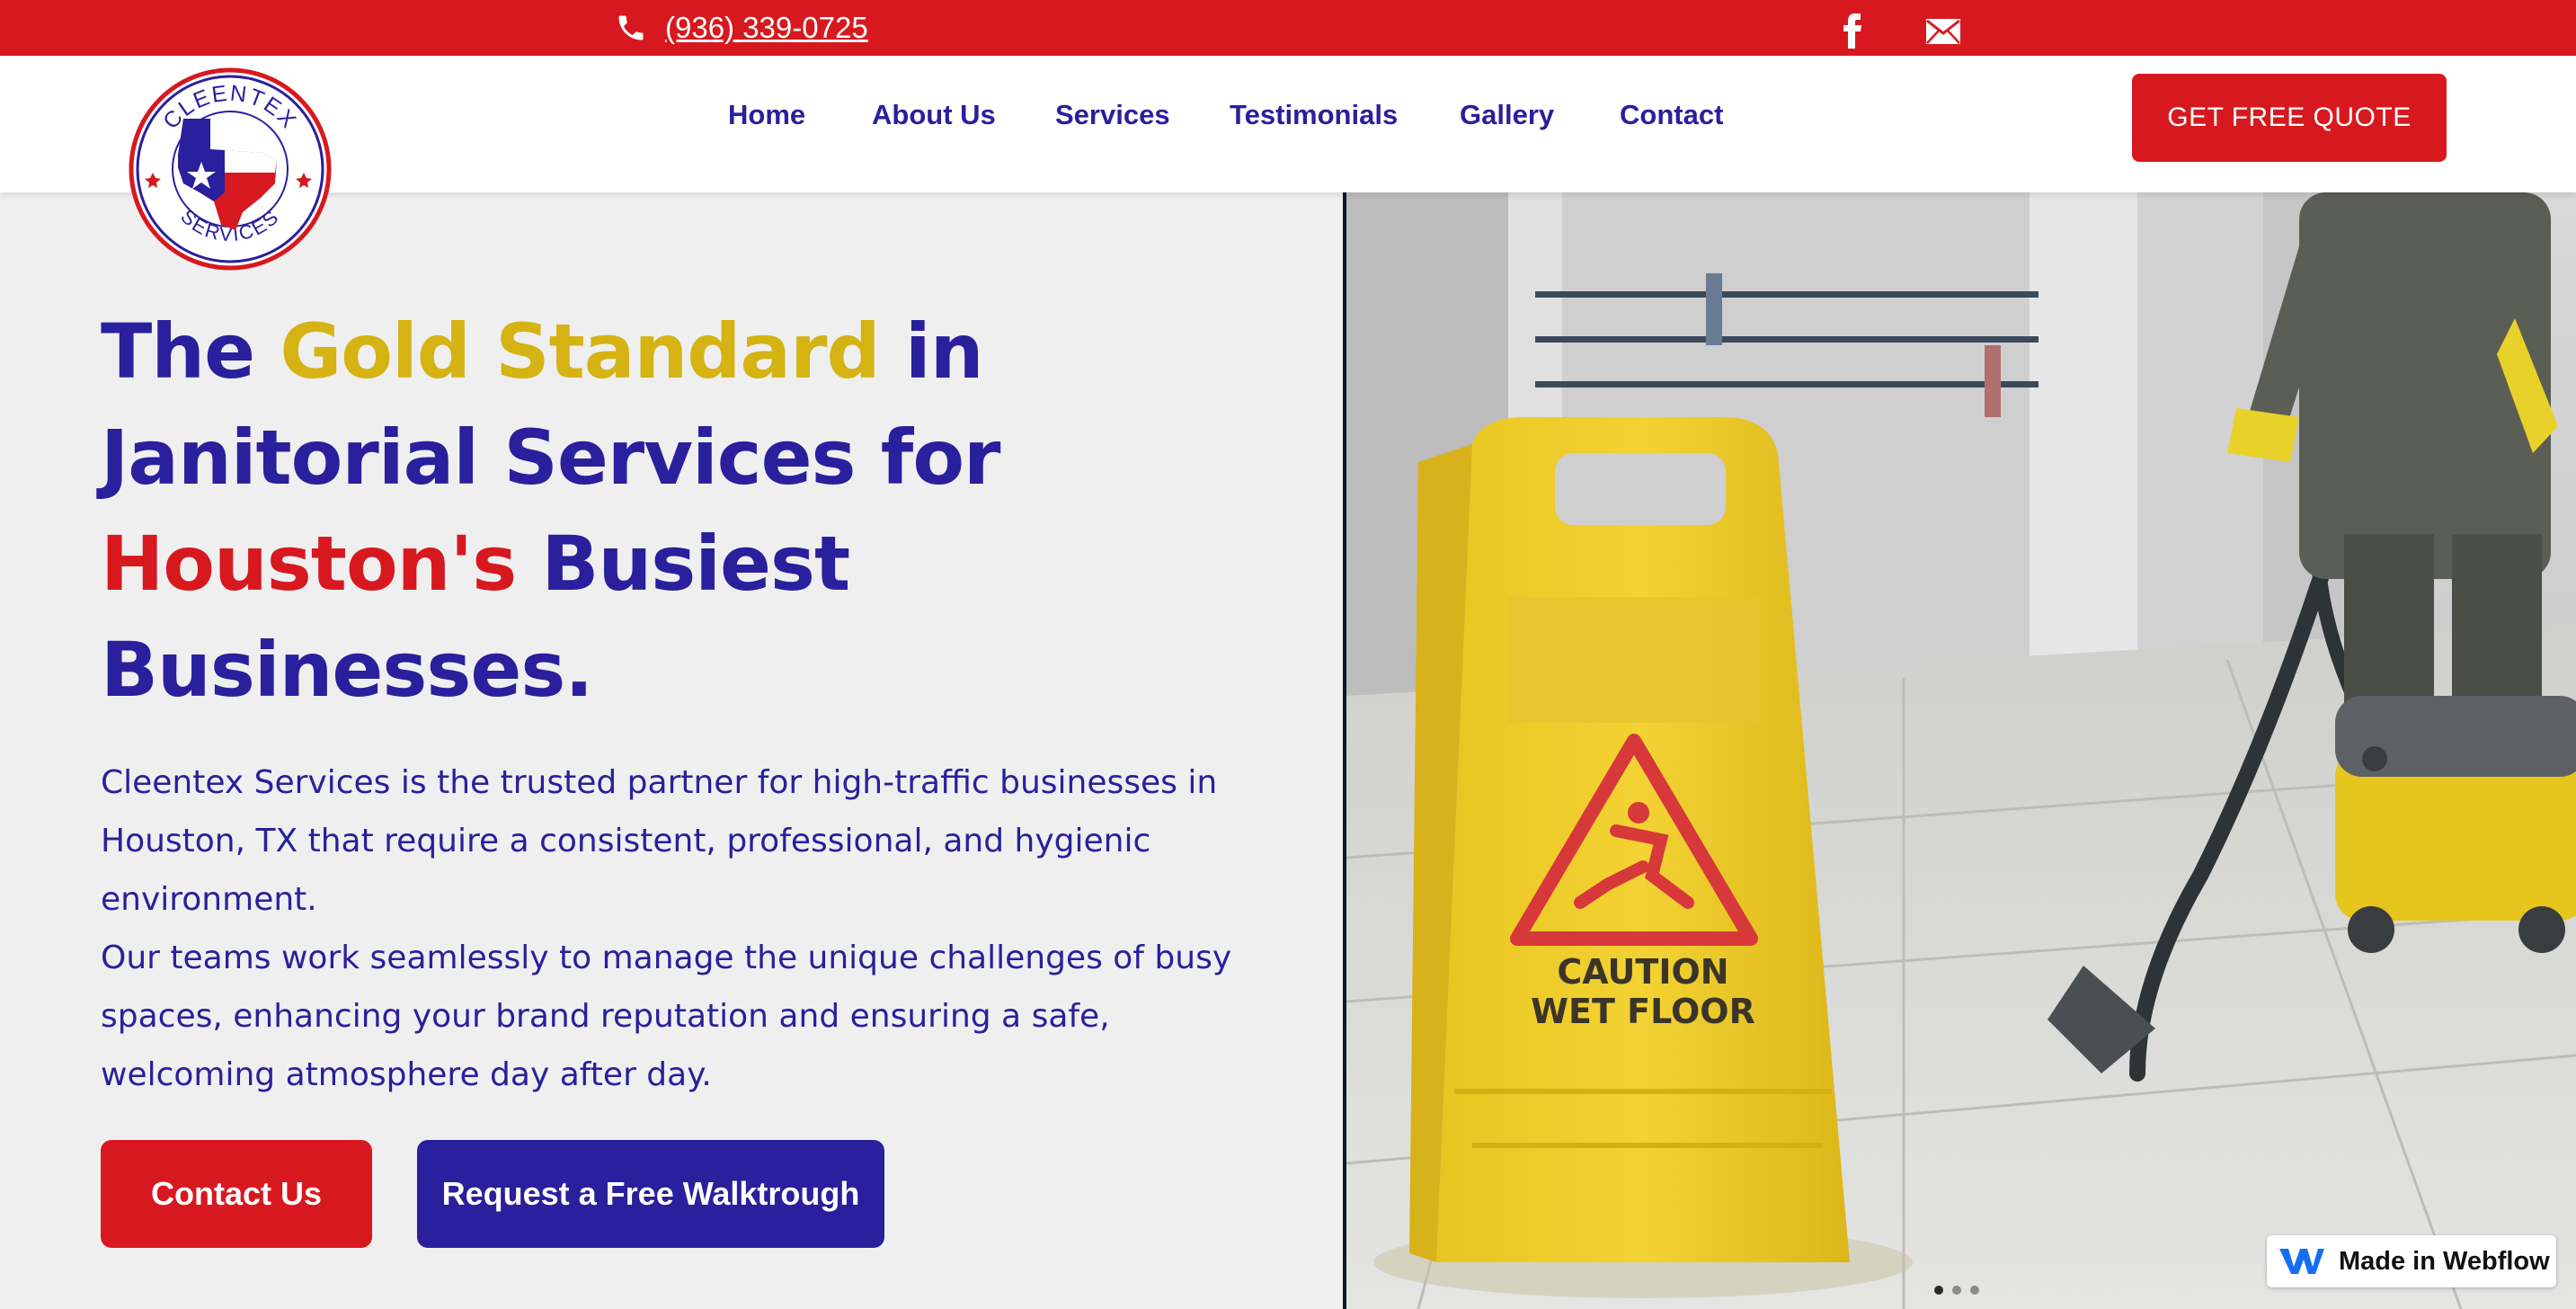 This screenshot has width=2576, height=1309. Describe the element at coordinates (1112, 115) in the screenshot. I see `nav-services: Services` at that location.